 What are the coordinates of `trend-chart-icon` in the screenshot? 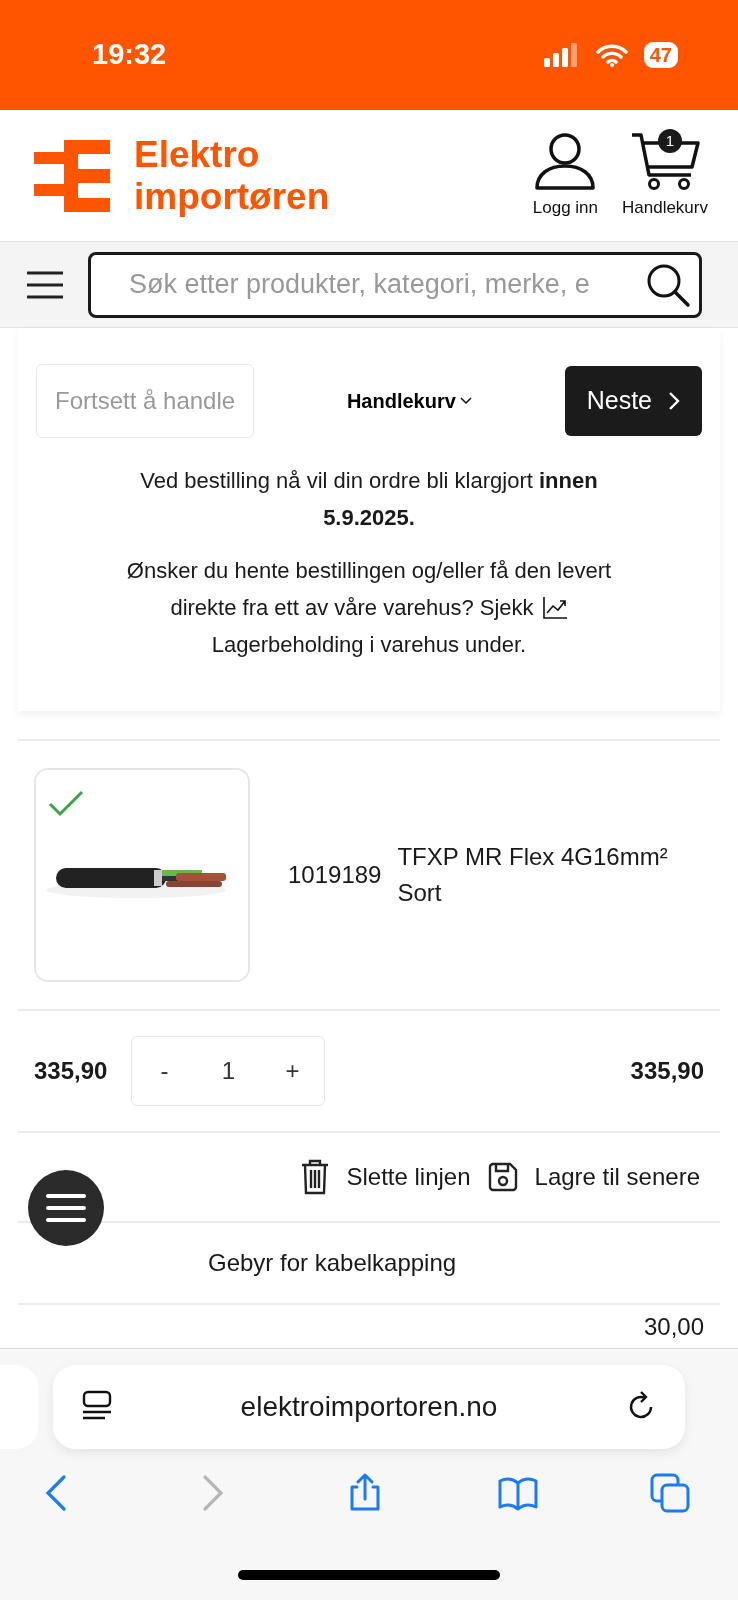 It's located at (554, 607).